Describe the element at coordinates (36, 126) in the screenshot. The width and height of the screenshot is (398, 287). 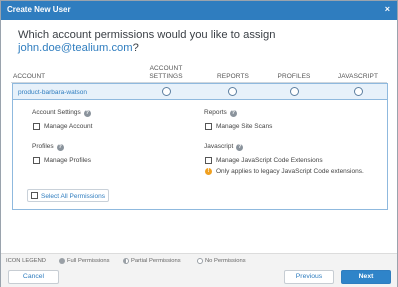
I see `manage-account-checkbox` at that location.